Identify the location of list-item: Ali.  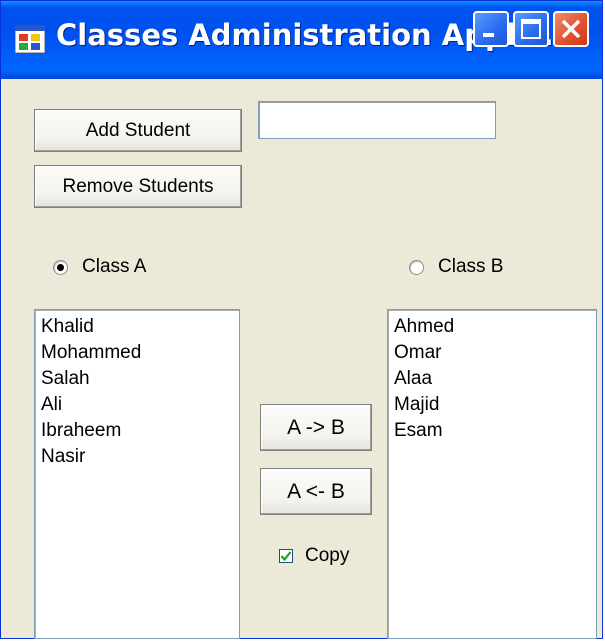
(137, 405).